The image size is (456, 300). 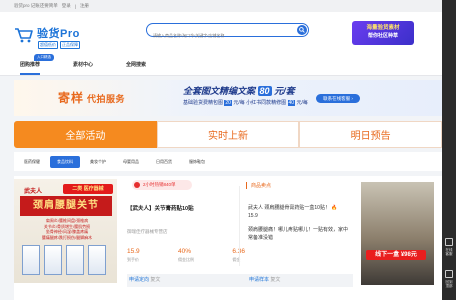 What do you see at coordinates (293, 212) in the screenshot?
I see `selling-points-text: 武夫人 颈肩腰腿骨膏药贴一盒10贴！ 🔥 15.9` at bounding box center [293, 212].